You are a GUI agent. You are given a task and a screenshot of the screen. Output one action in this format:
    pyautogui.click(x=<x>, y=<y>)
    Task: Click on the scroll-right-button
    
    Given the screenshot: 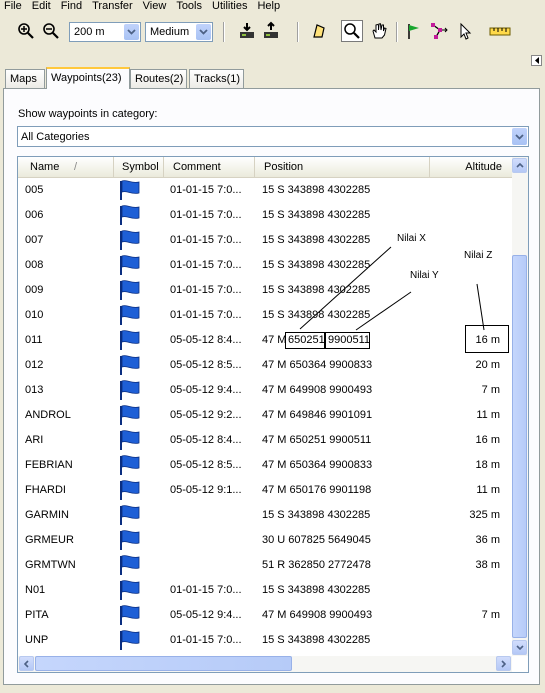 What is the action you would take?
    pyautogui.click(x=503, y=663)
    